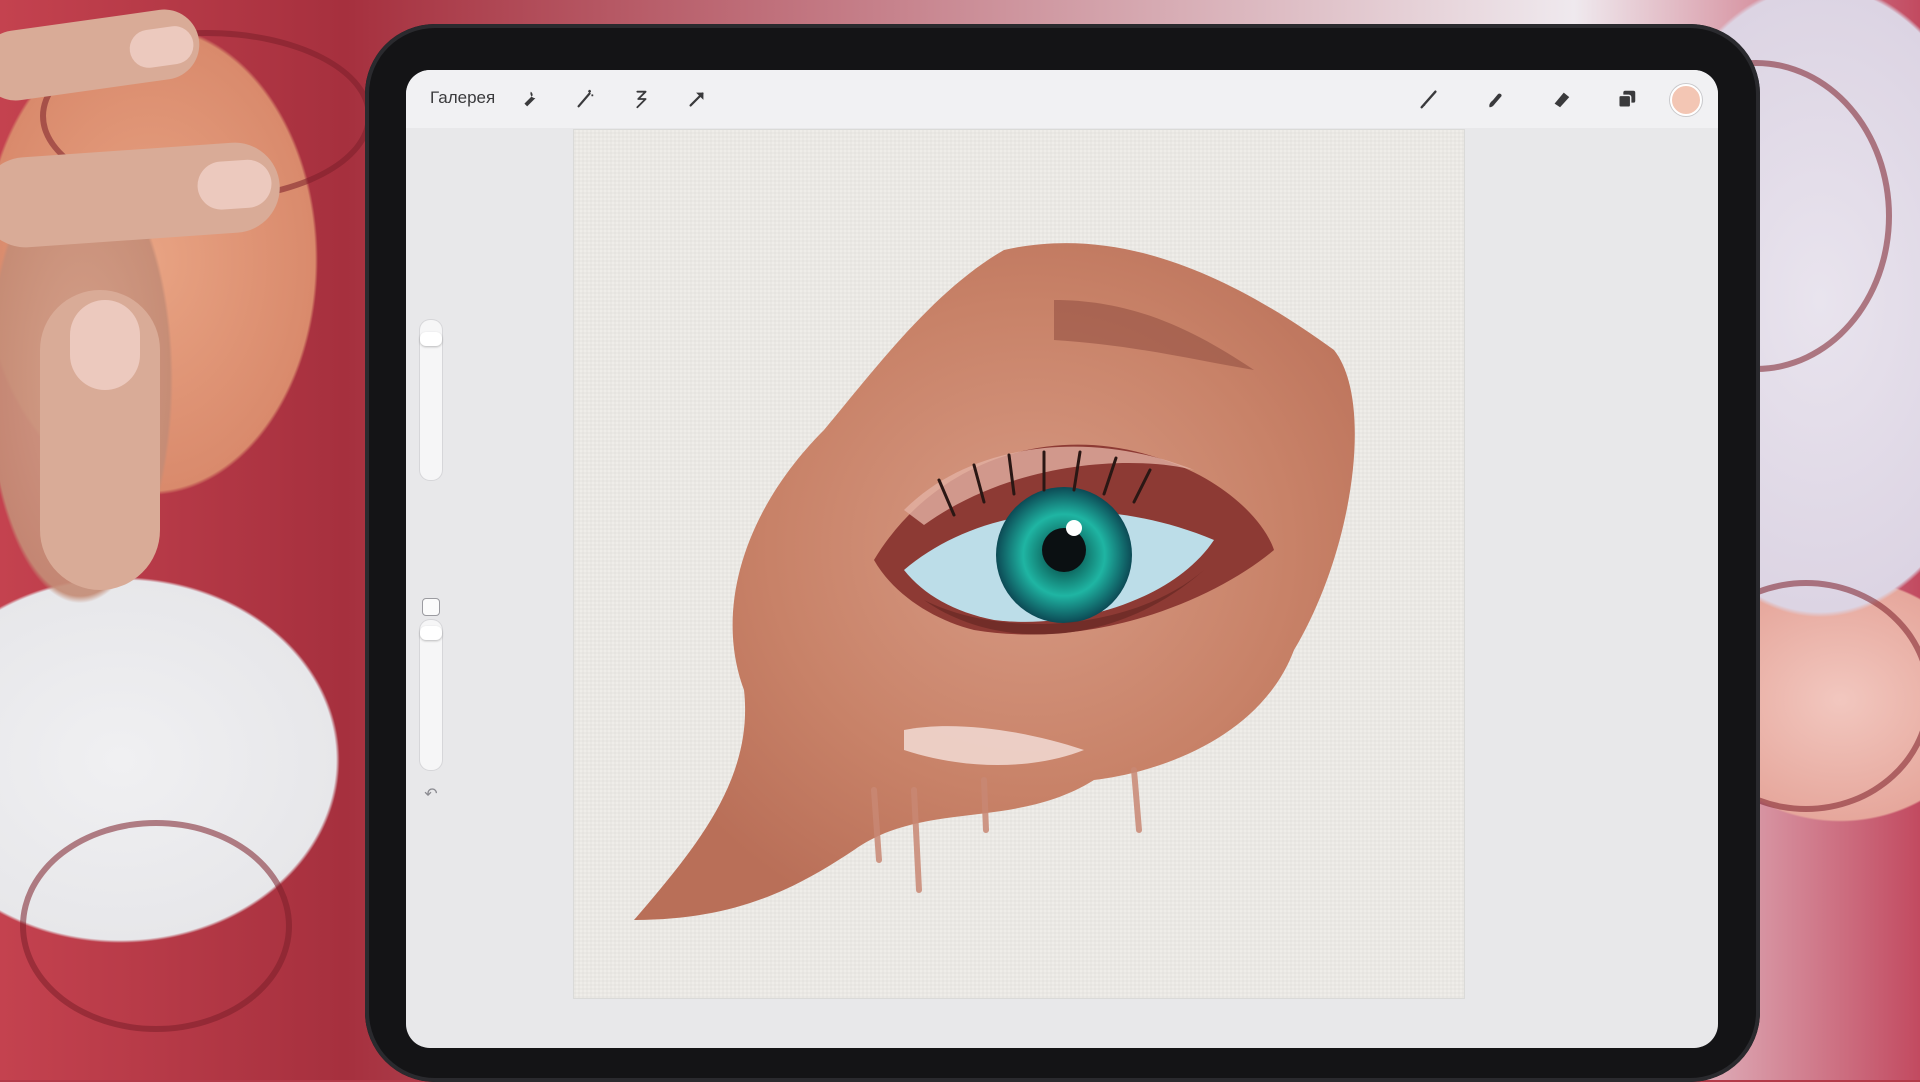  What do you see at coordinates (431, 795) in the screenshot?
I see `undo-icon: ↶` at bounding box center [431, 795].